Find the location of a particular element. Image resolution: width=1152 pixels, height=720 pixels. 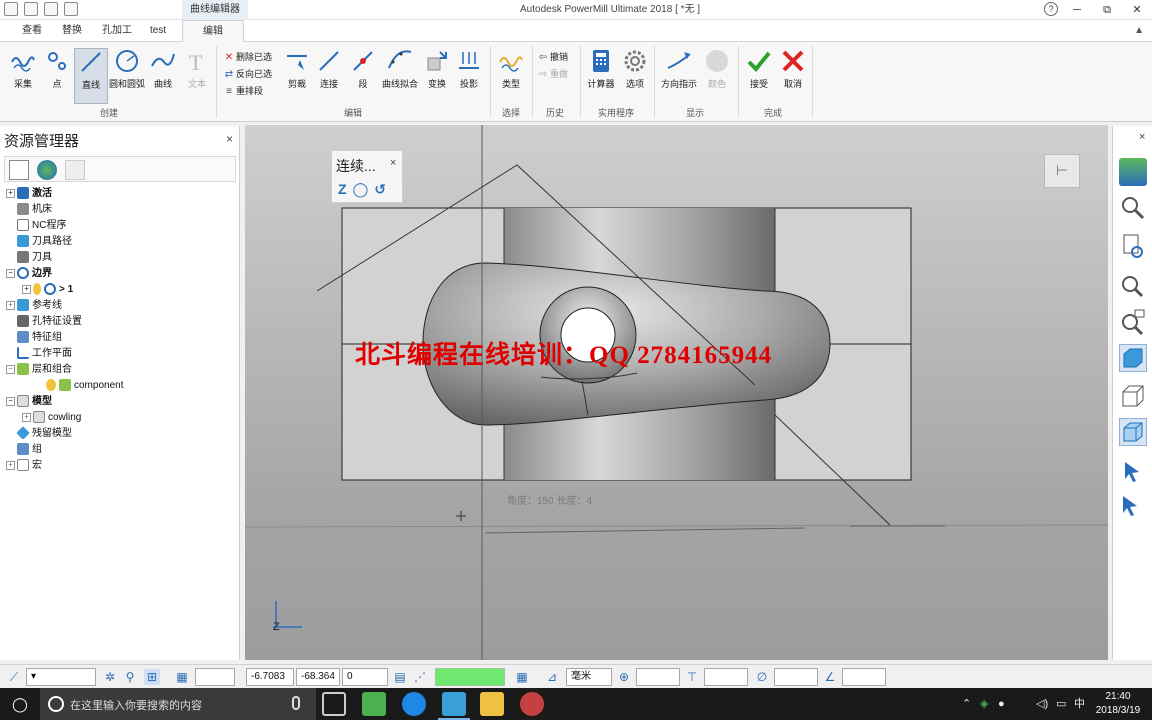

save-icon is located at coordinates (51, 9).